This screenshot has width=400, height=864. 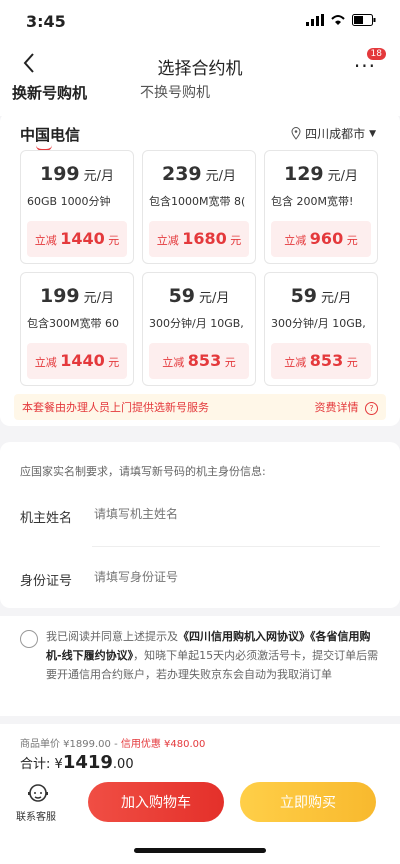 What do you see at coordinates (376, 54) in the screenshot?
I see `message-badge: 18` at bounding box center [376, 54].